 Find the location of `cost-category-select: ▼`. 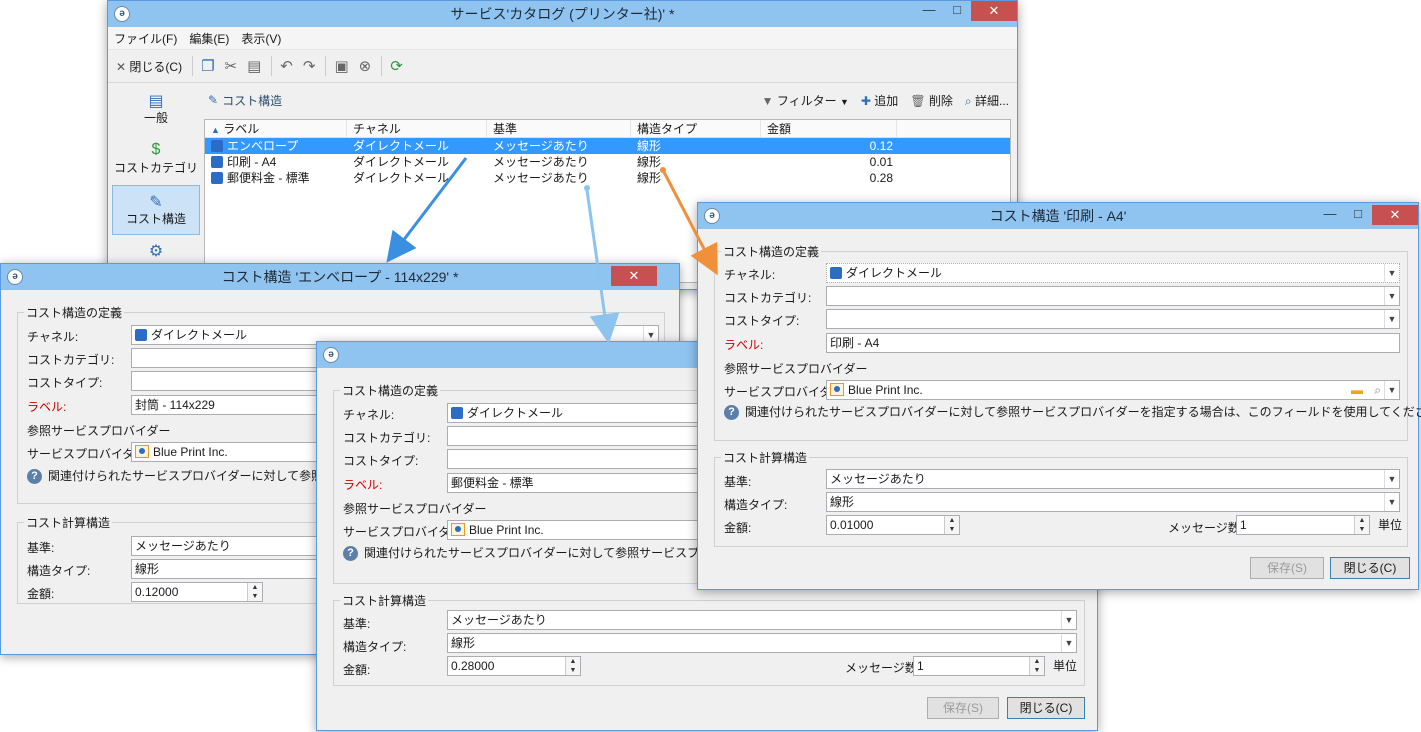

cost-category-select: ▼ is located at coordinates (1113, 296).